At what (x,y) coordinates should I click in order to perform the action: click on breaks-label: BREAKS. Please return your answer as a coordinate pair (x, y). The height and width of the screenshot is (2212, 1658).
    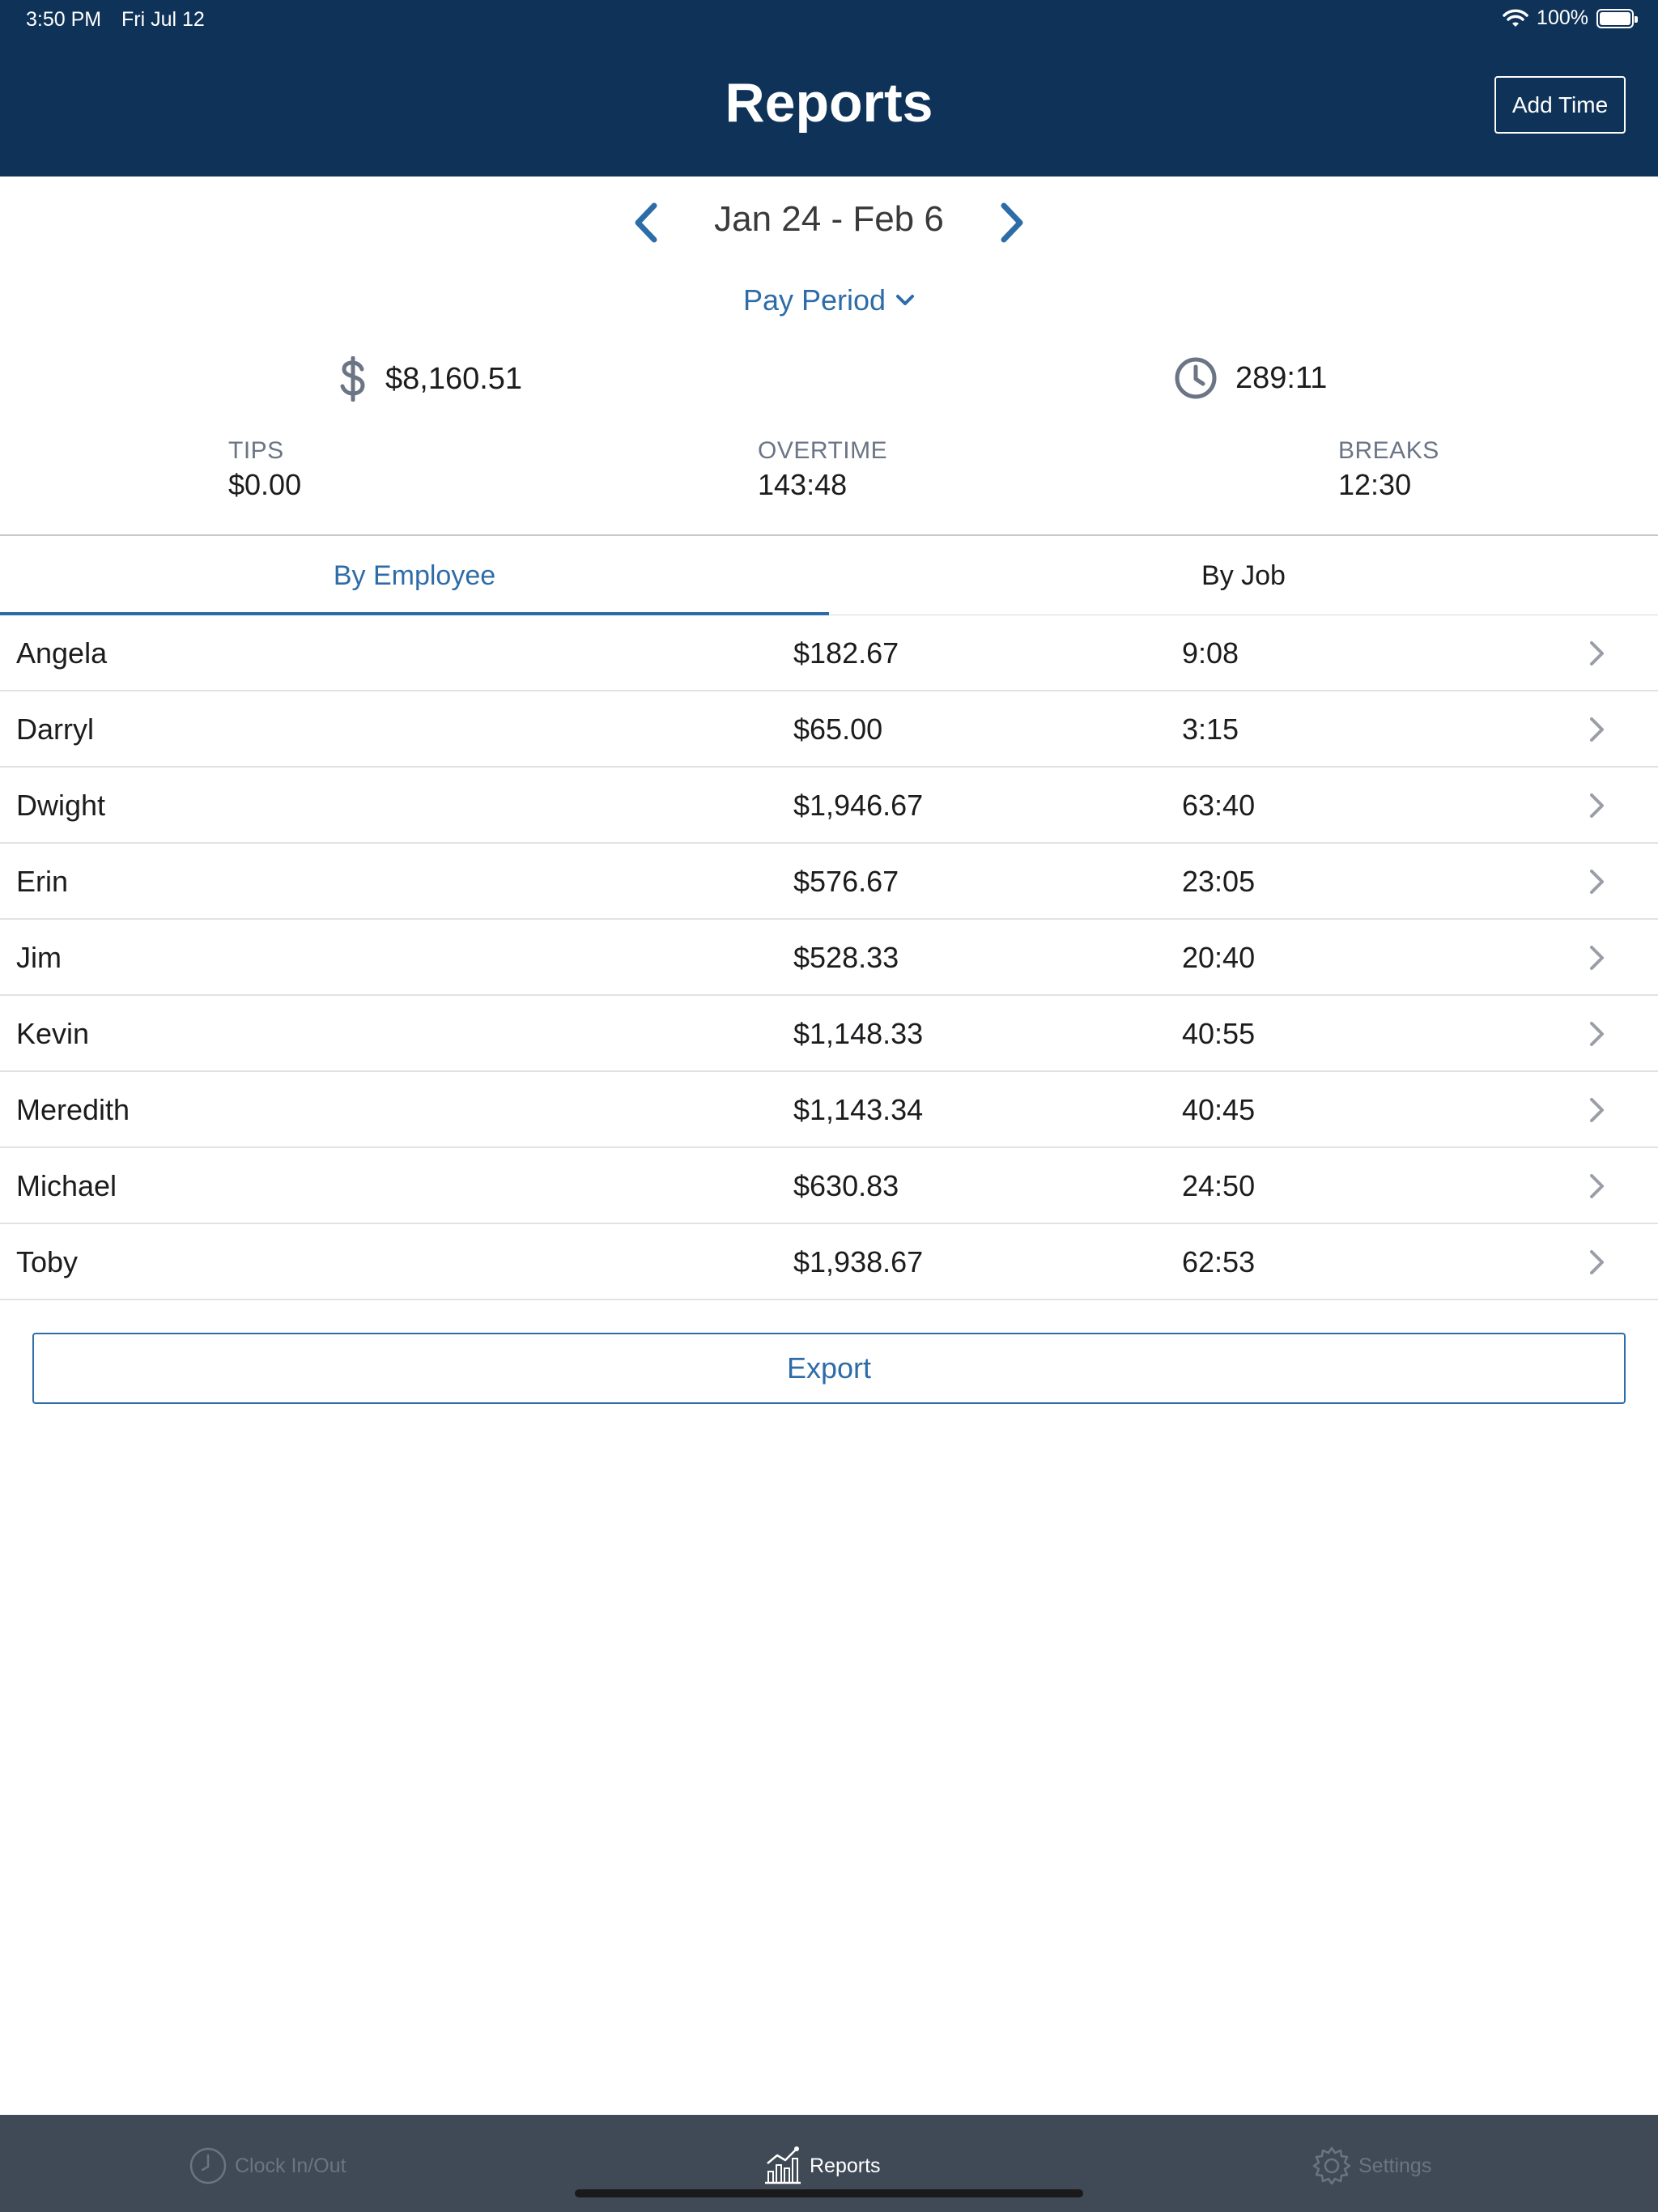
    Looking at the image, I should click on (1388, 451).